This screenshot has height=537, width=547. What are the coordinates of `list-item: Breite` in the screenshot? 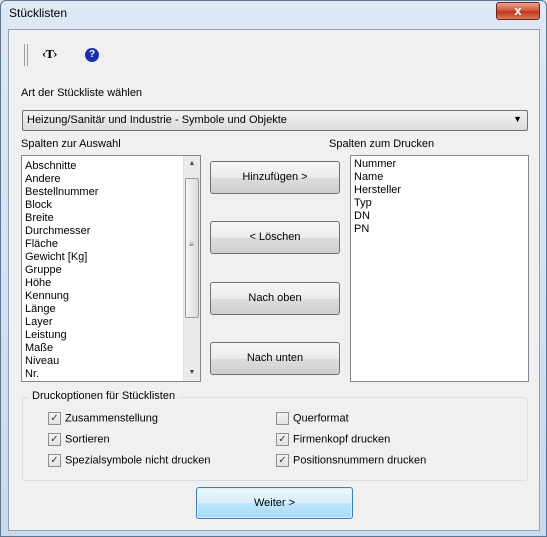 It's located at (111, 218).